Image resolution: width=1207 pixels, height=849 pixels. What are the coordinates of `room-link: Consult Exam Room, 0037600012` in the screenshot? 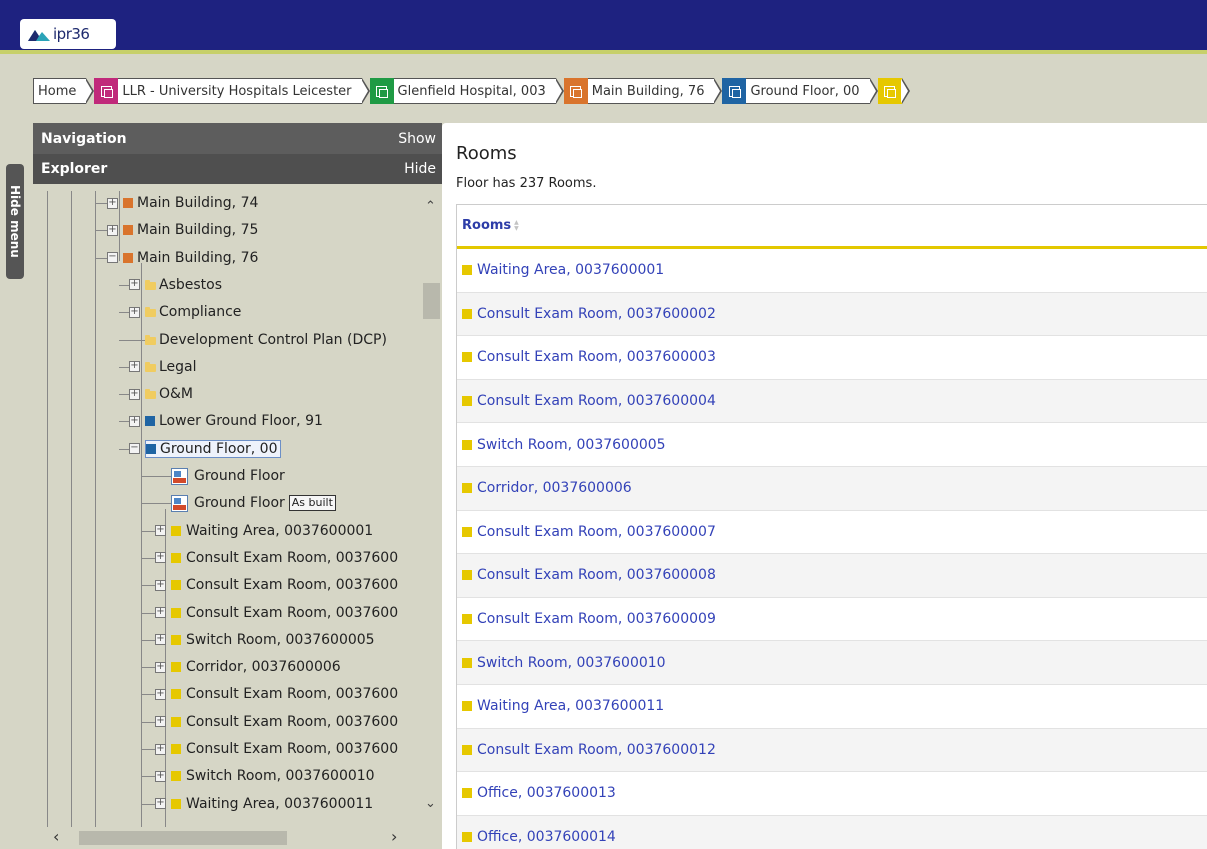 It's located at (596, 750).